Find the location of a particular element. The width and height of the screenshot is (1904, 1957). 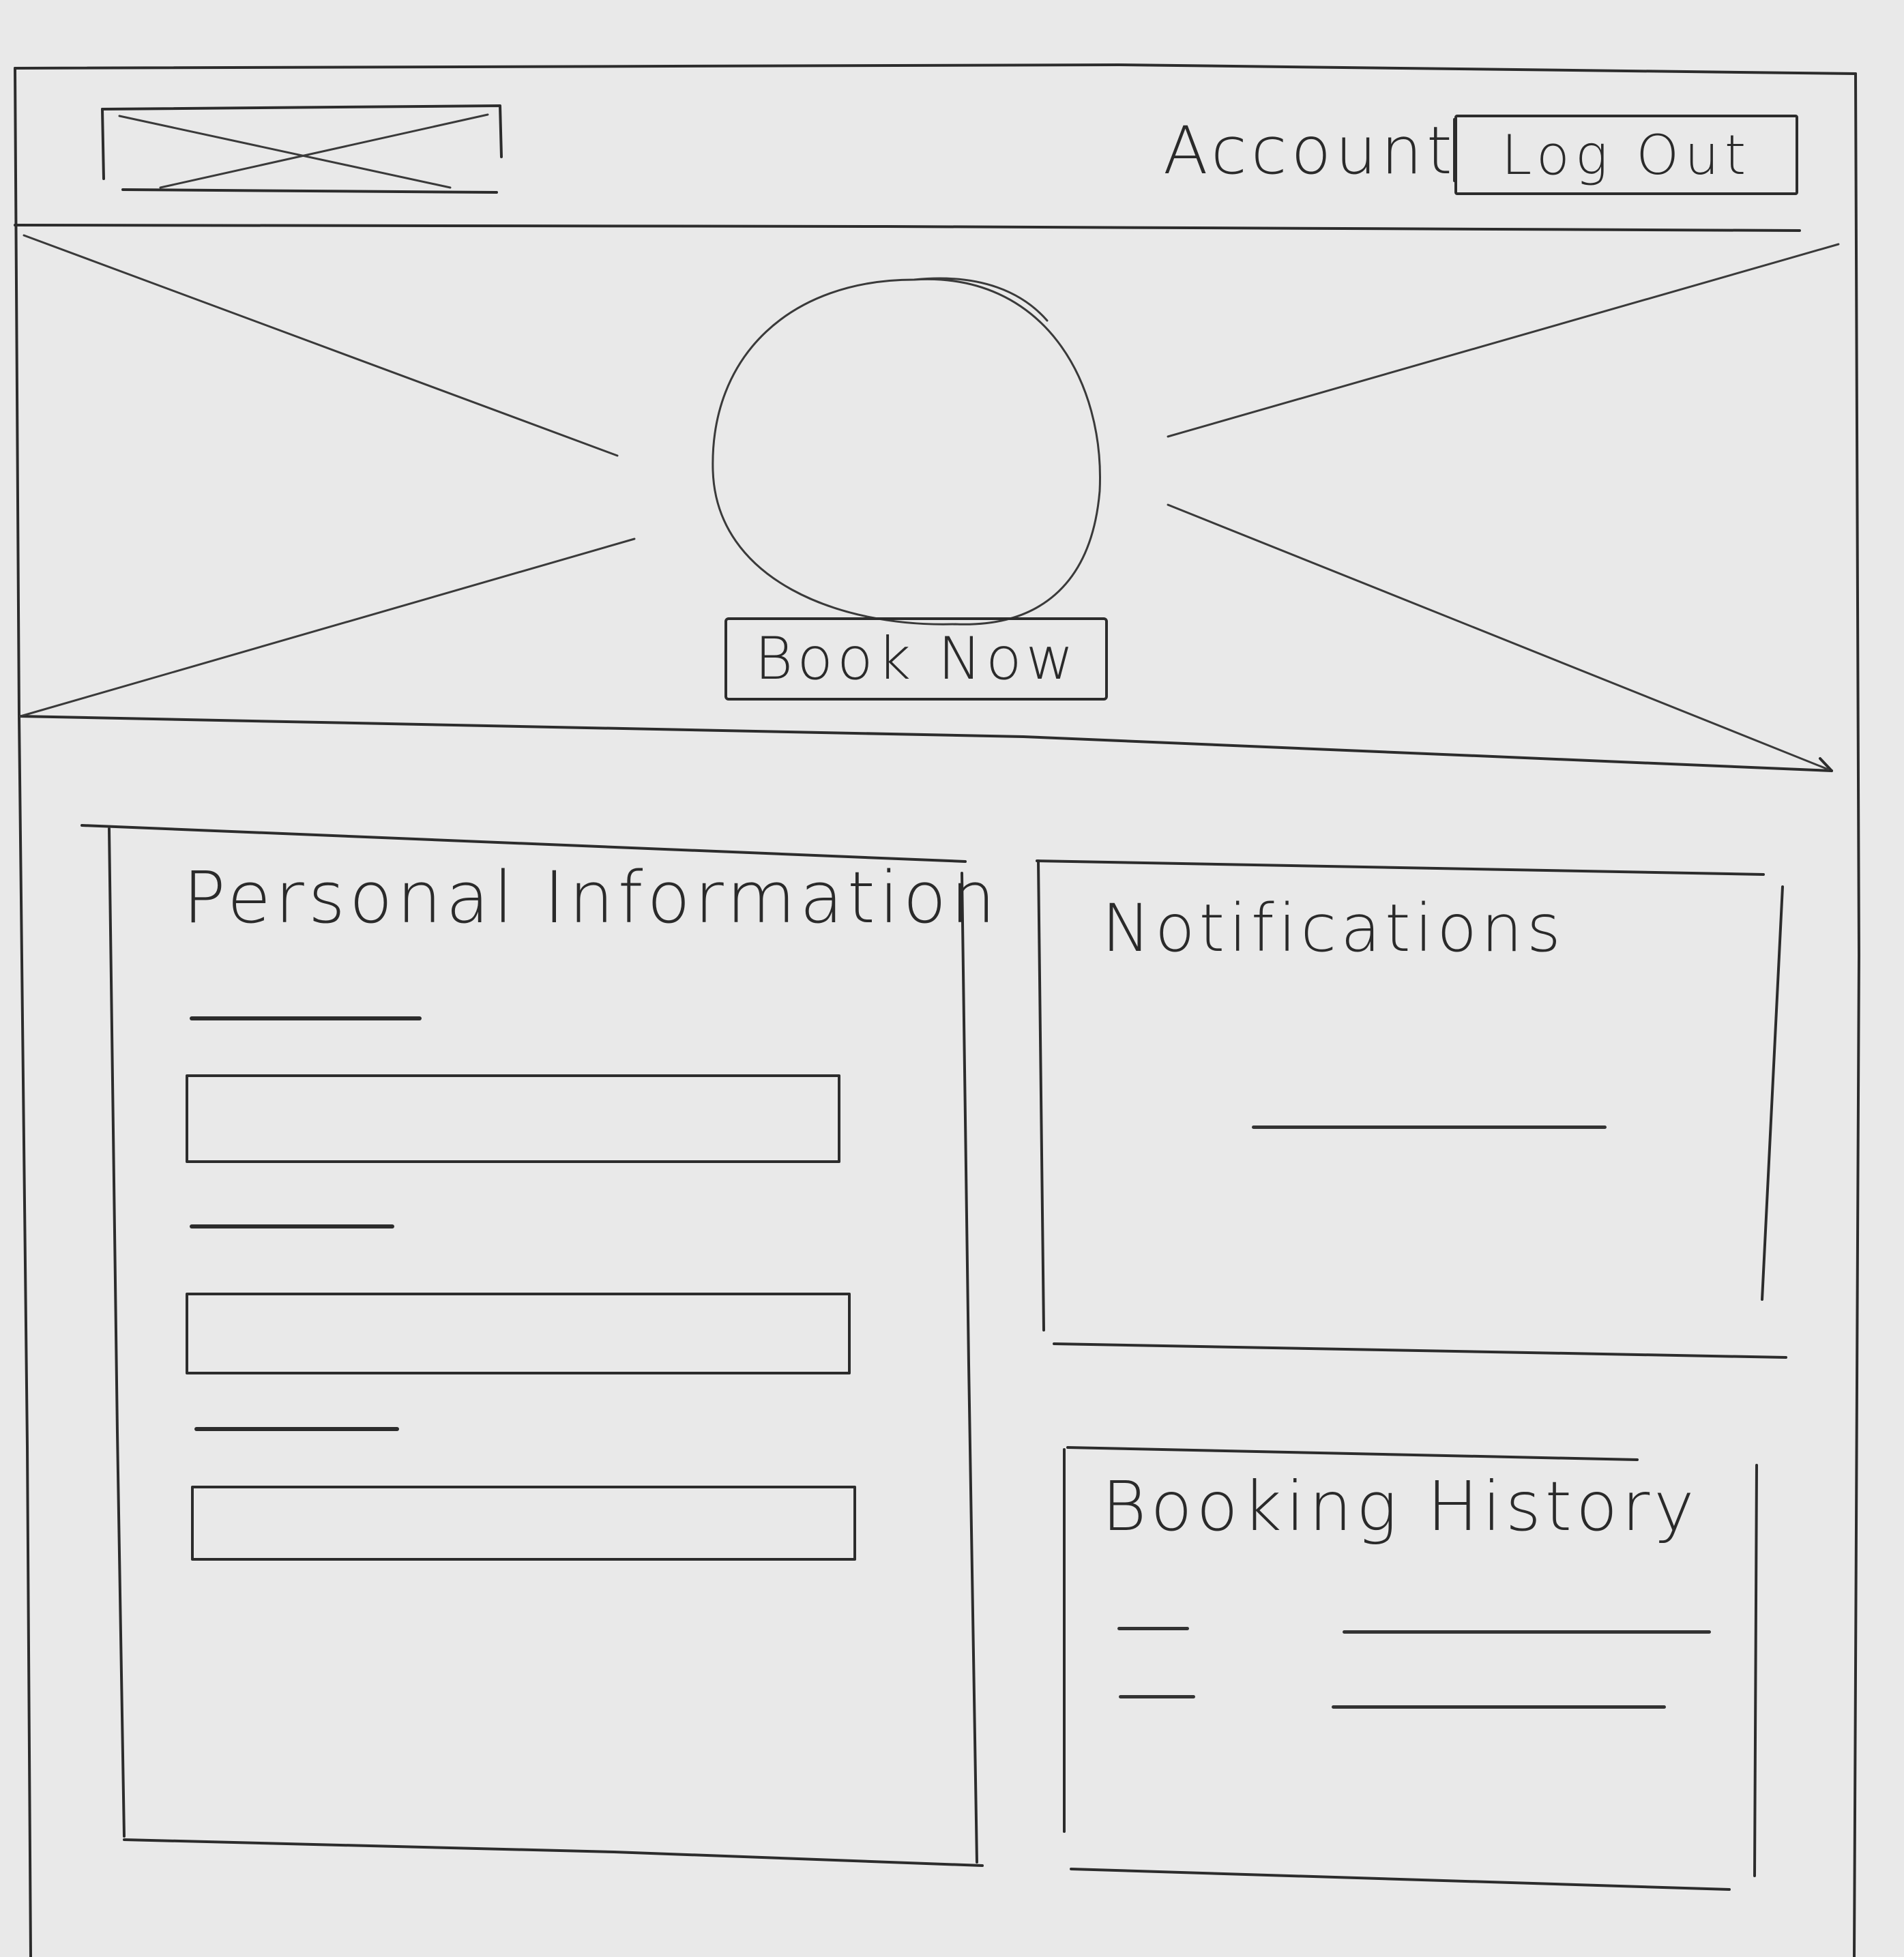

header-divider is located at coordinates (907, 228).